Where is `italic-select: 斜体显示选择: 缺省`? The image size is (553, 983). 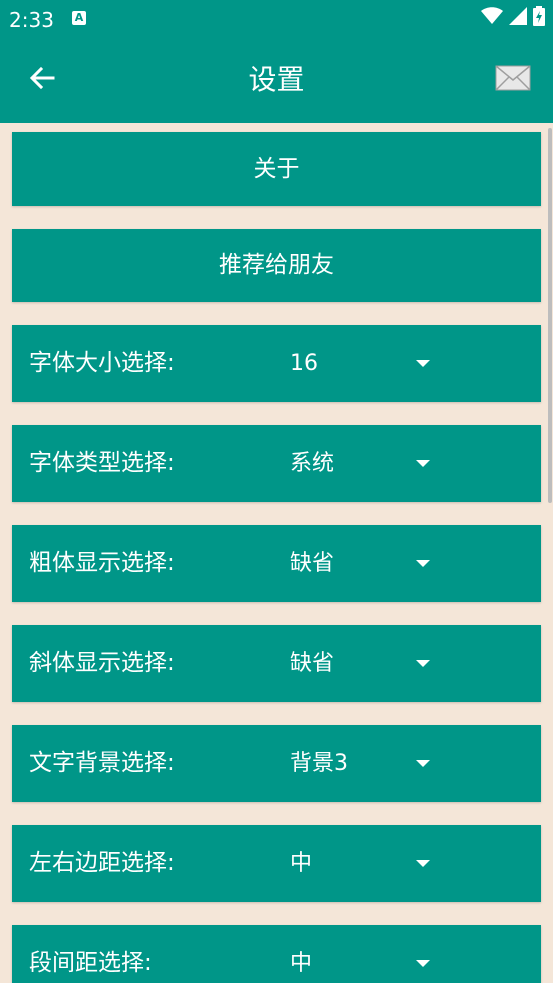 italic-select: 斜体显示选择: 缺省 is located at coordinates (276, 663).